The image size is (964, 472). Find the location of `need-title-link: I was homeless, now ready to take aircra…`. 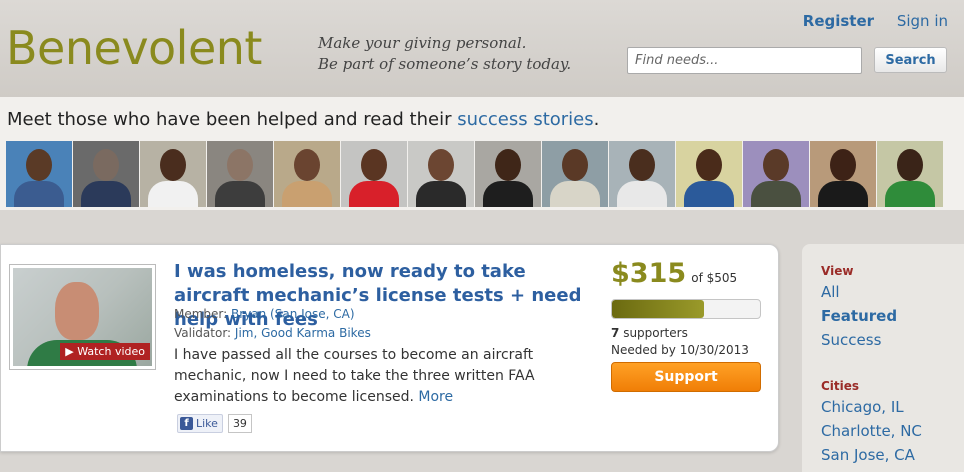

need-title-link: I was homeless, now ready to take aircra… is located at coordinates (384, 296).